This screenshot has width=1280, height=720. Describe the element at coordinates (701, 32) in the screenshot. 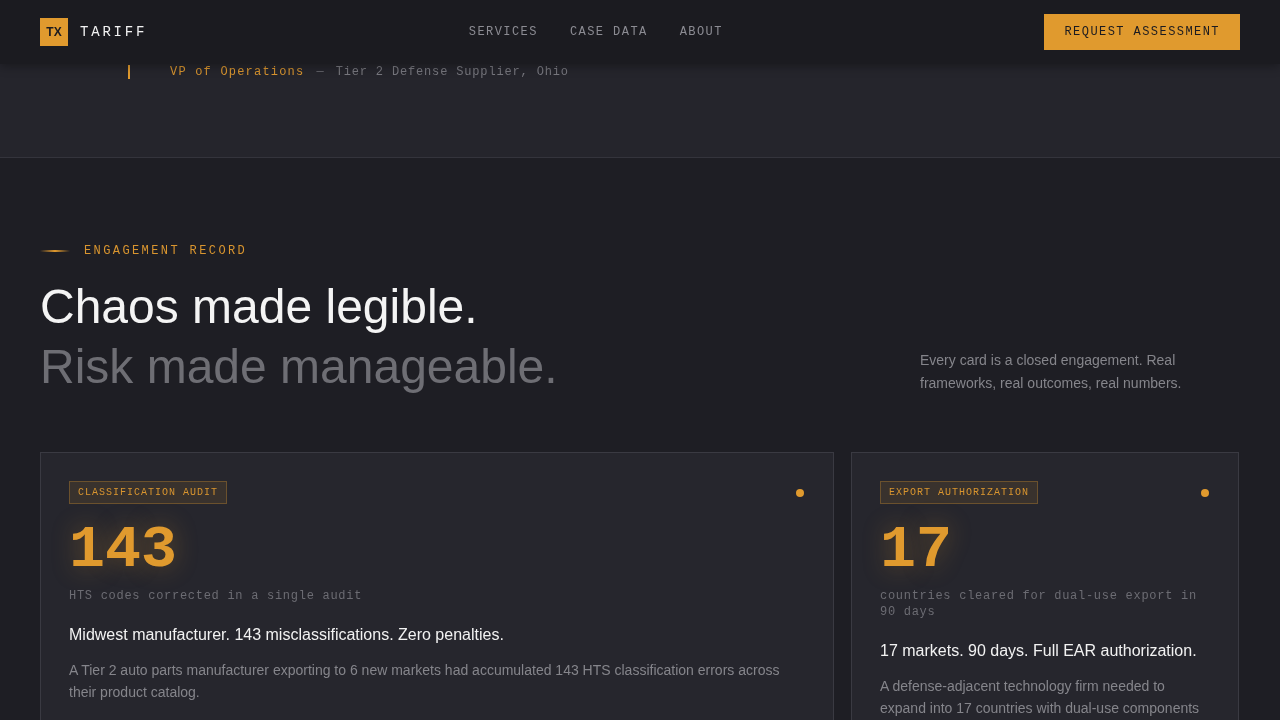

I see `nav-link: ABOUT` at that location.